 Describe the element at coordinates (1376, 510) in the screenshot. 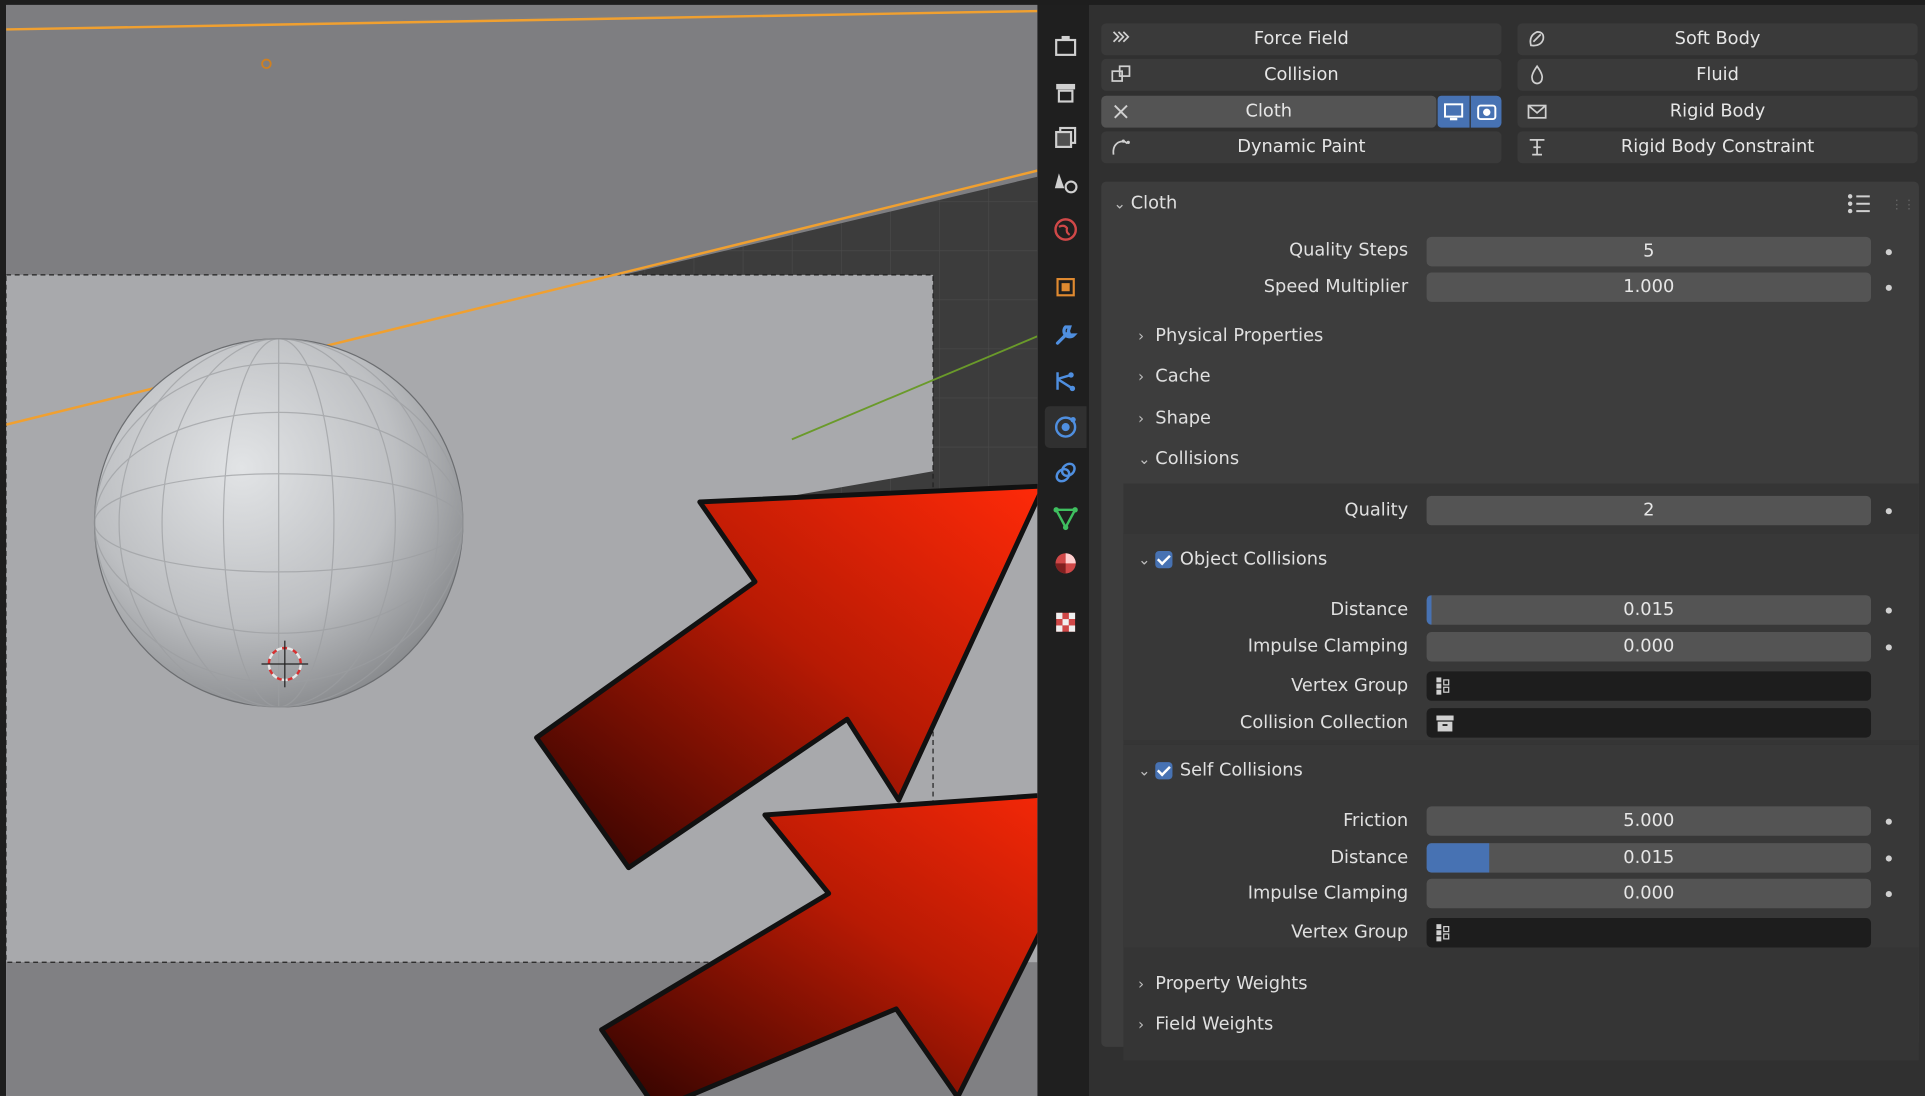

I see `collision-quality-label: Quality` at that location.